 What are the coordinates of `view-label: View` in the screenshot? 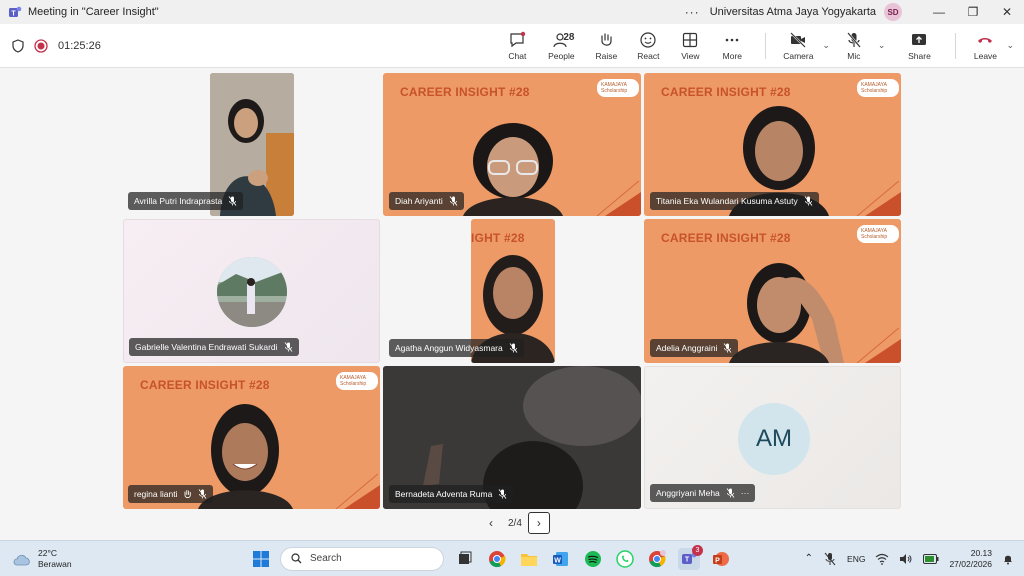 It's located at (690, 55).